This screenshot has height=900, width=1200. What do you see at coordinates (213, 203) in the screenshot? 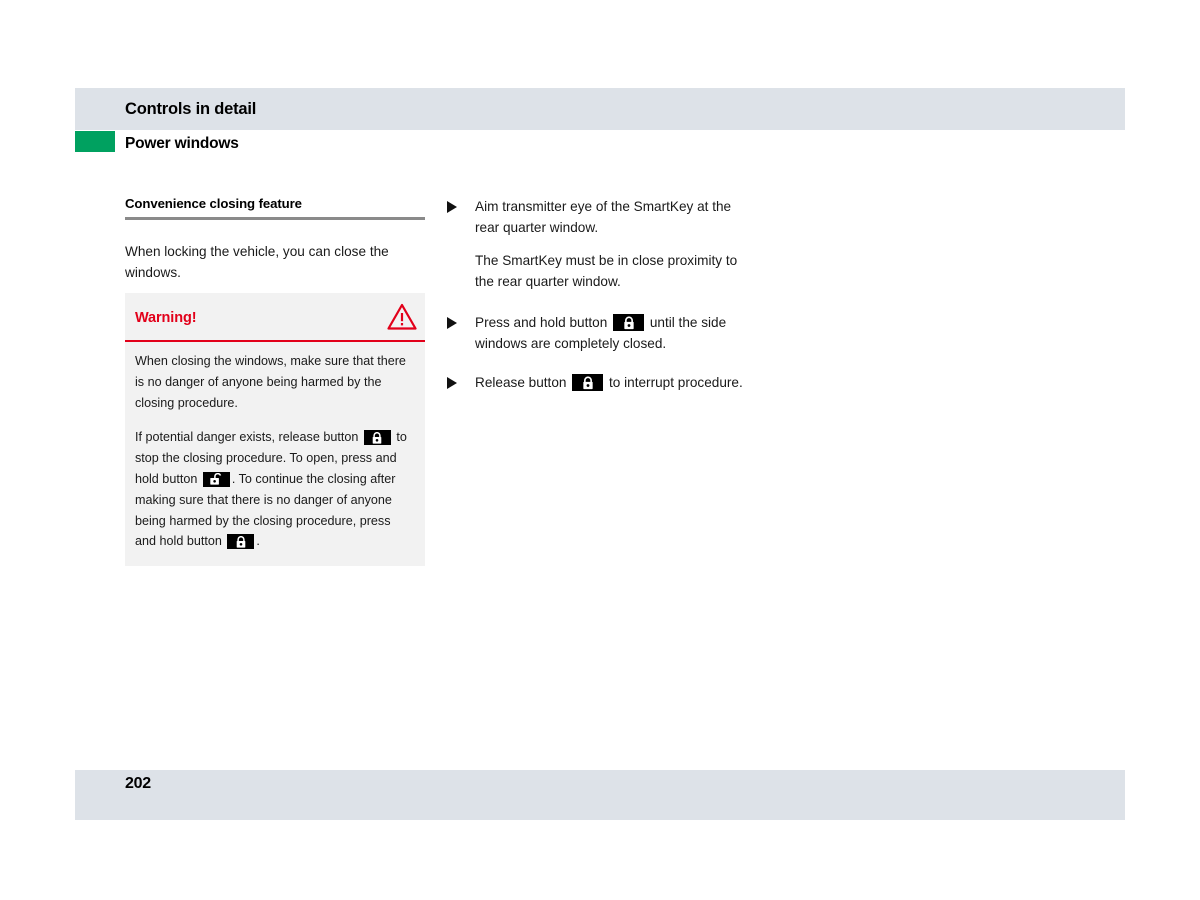
I see `subsection-heading: Convenience closing feature` at bounding box center [213, 203].